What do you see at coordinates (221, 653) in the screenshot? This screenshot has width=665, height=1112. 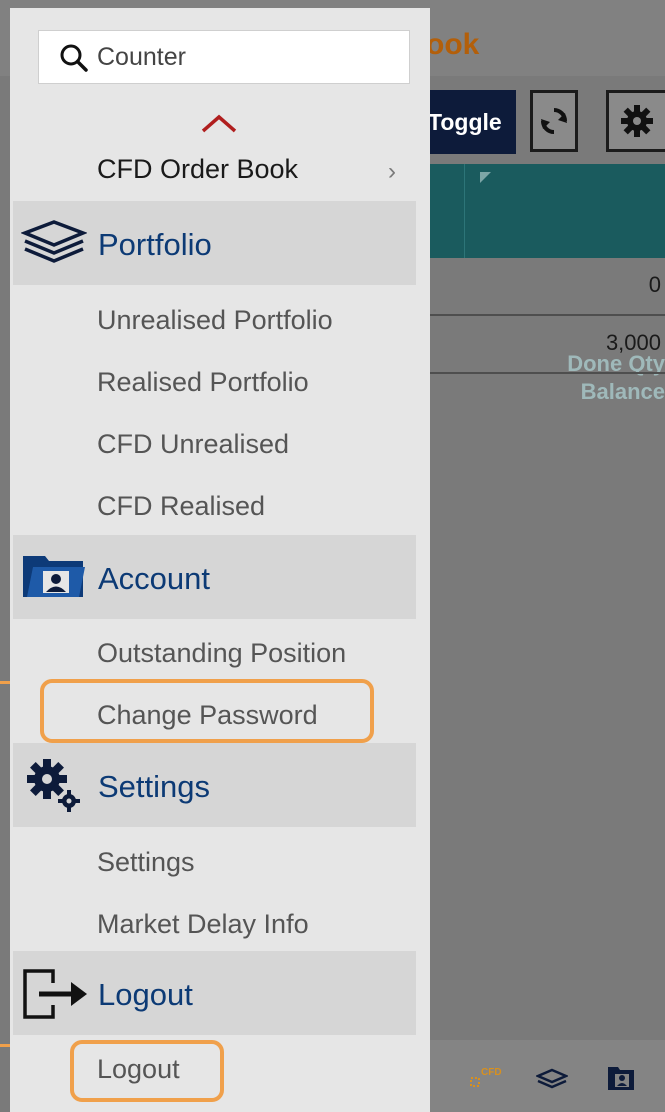 I see `menu-item-outstanding-position: Outstanding Position` at bounding box center [221, 653].